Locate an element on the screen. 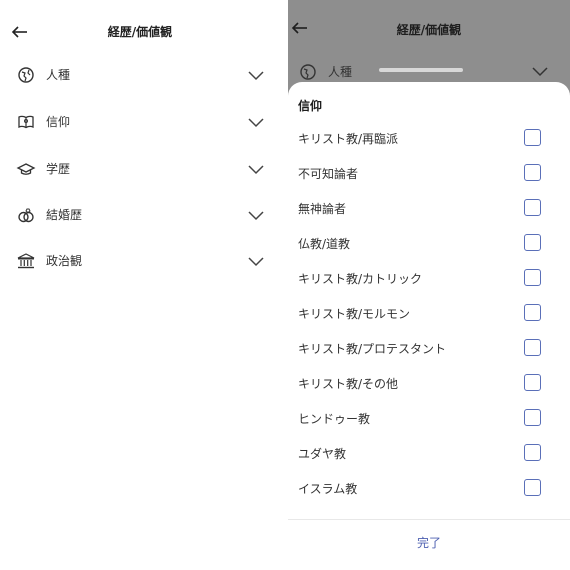  option-row: キリスト教/その他 is located at coordinates (429, 384).